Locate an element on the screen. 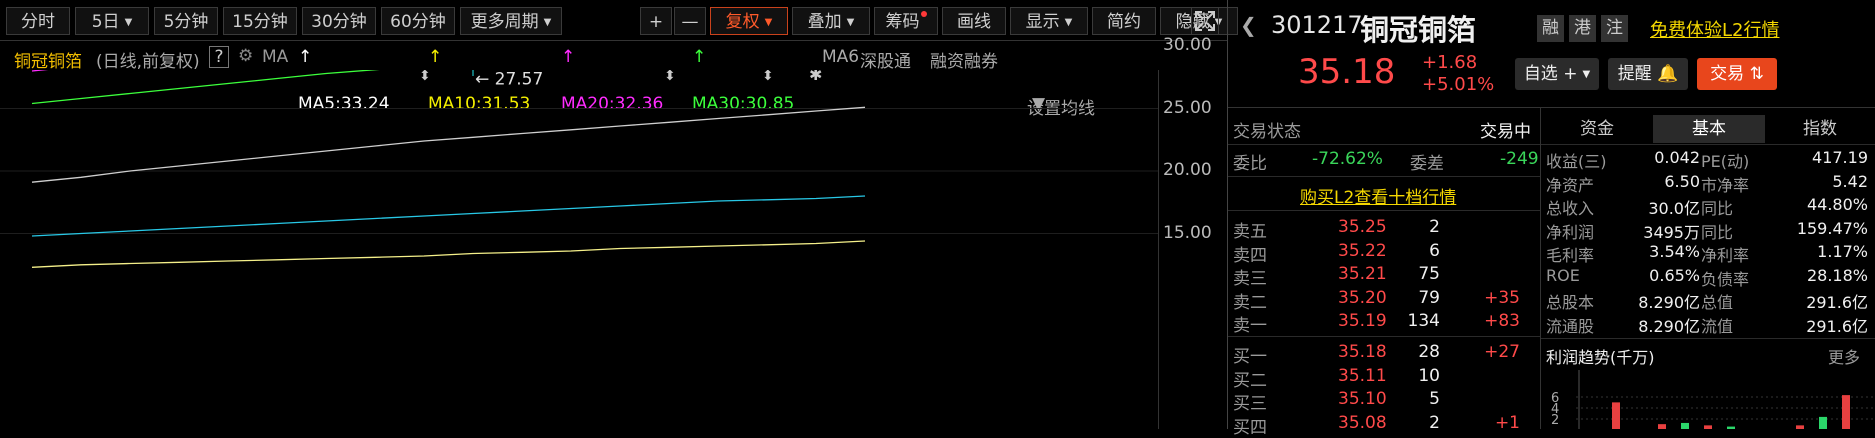 This screenshot has width=1875, height=438. ma-line-ma30 is located at coordinates (205, 87).